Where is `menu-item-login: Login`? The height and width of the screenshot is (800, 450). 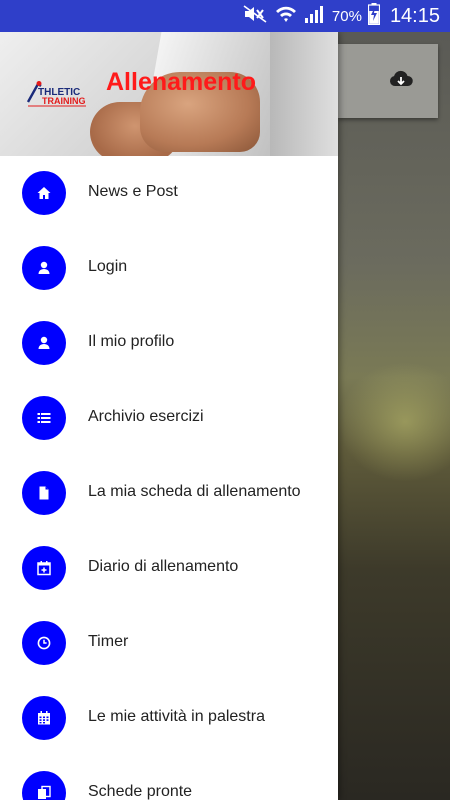
menu-item-login: Login is located at coordinates (169, 268).